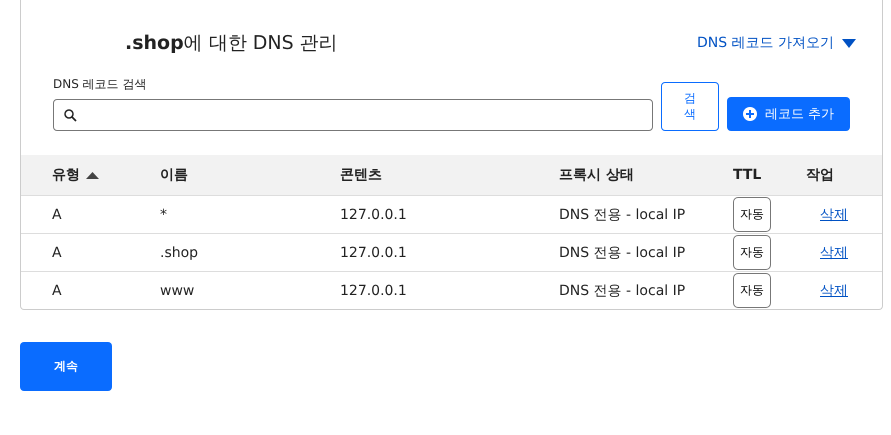 The image size is (891, 435). I want to click on table-cell: *, so click(163, 214).